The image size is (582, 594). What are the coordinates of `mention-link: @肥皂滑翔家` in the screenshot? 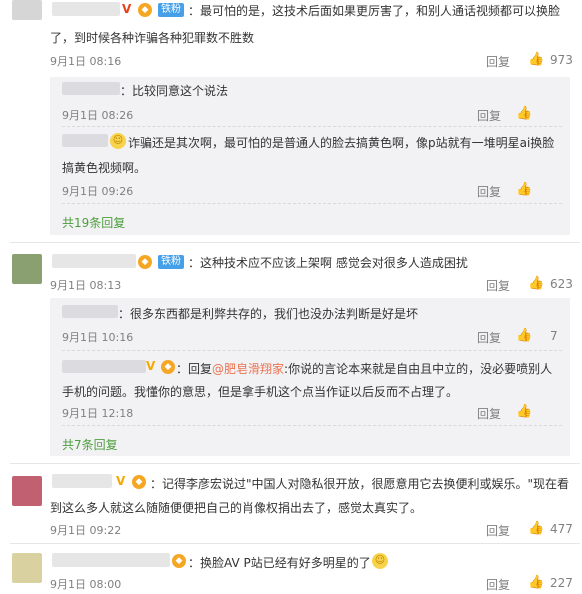 It's located at (248, 369).